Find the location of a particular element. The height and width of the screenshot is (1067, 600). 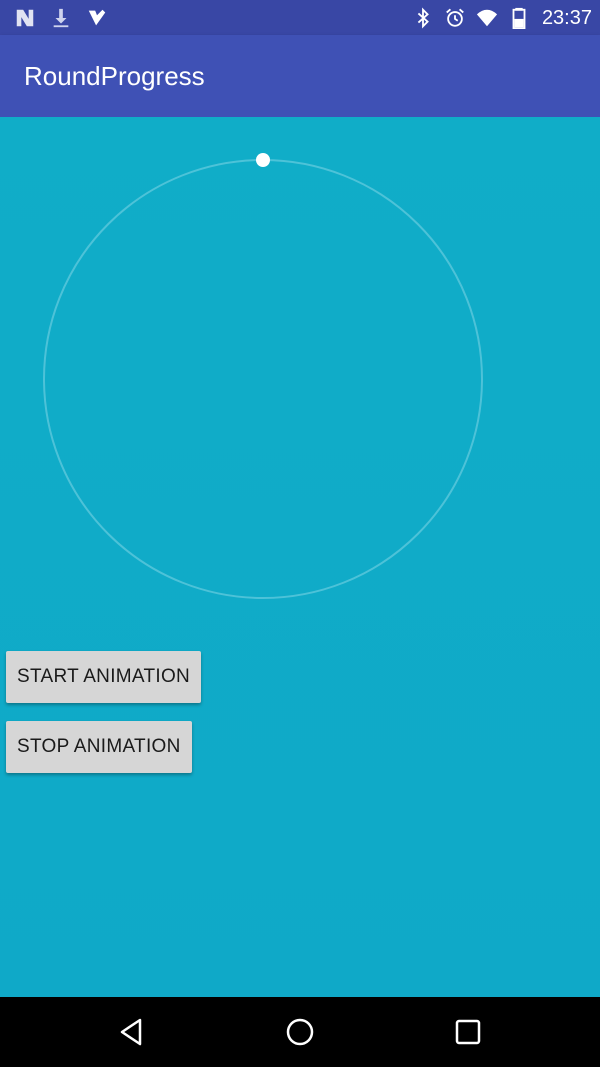

recents-icon is located at coordinates (468, 1032).